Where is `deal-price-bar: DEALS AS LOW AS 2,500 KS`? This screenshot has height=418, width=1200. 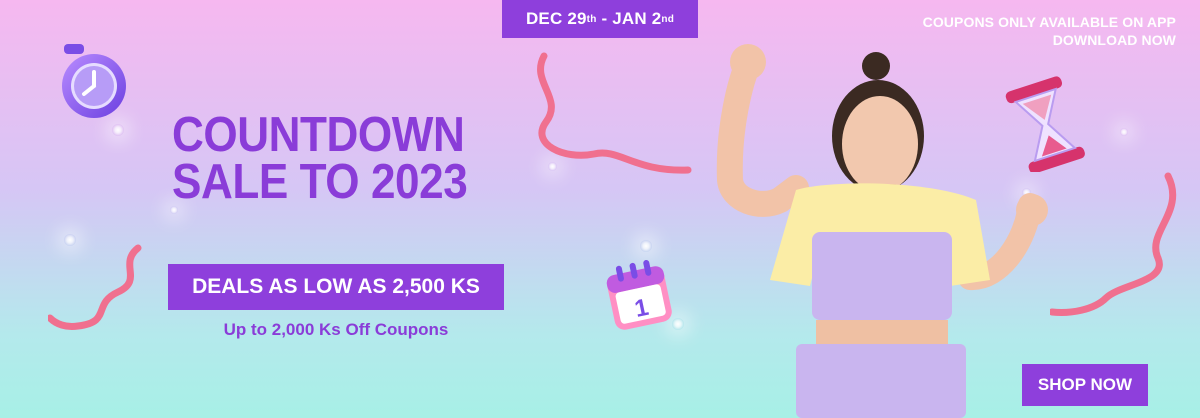
deal-price-bar: DEALS AS LOW AS 2,500 KS is located at coordinates (336, 287).